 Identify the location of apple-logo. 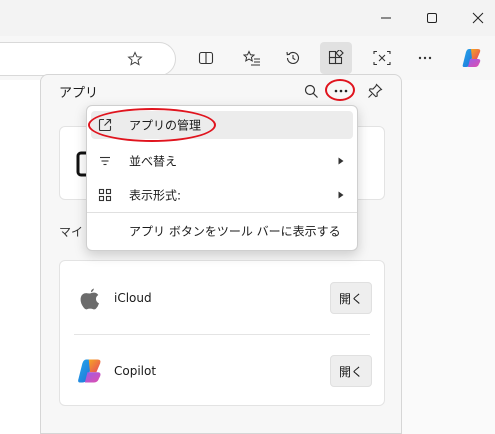
(90, 298).